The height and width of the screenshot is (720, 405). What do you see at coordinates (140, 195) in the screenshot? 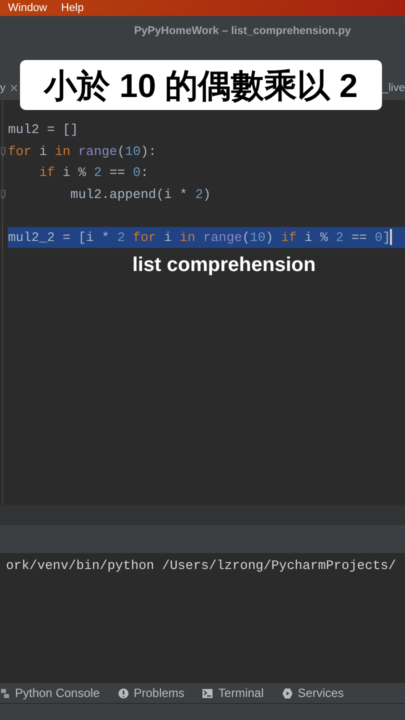
I see `code-line: mul2.append(i * 2)` at bounding box center [140, 195].